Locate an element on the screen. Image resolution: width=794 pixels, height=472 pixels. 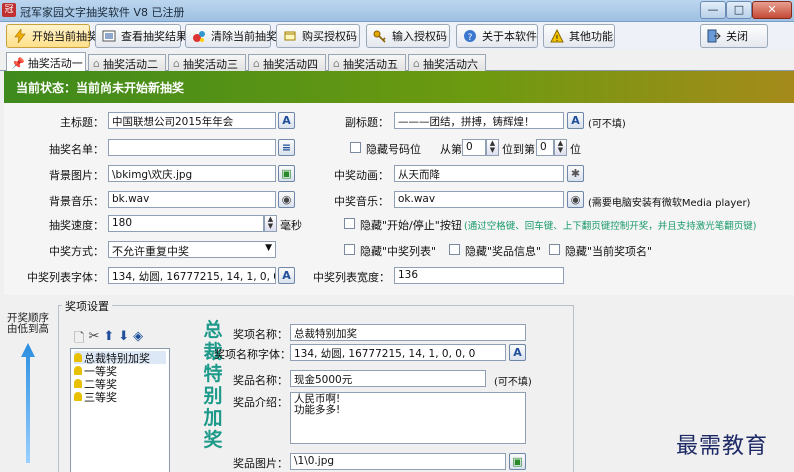
start-draw-button: 开始当前抽奖 is located at coordinates (52, 36).